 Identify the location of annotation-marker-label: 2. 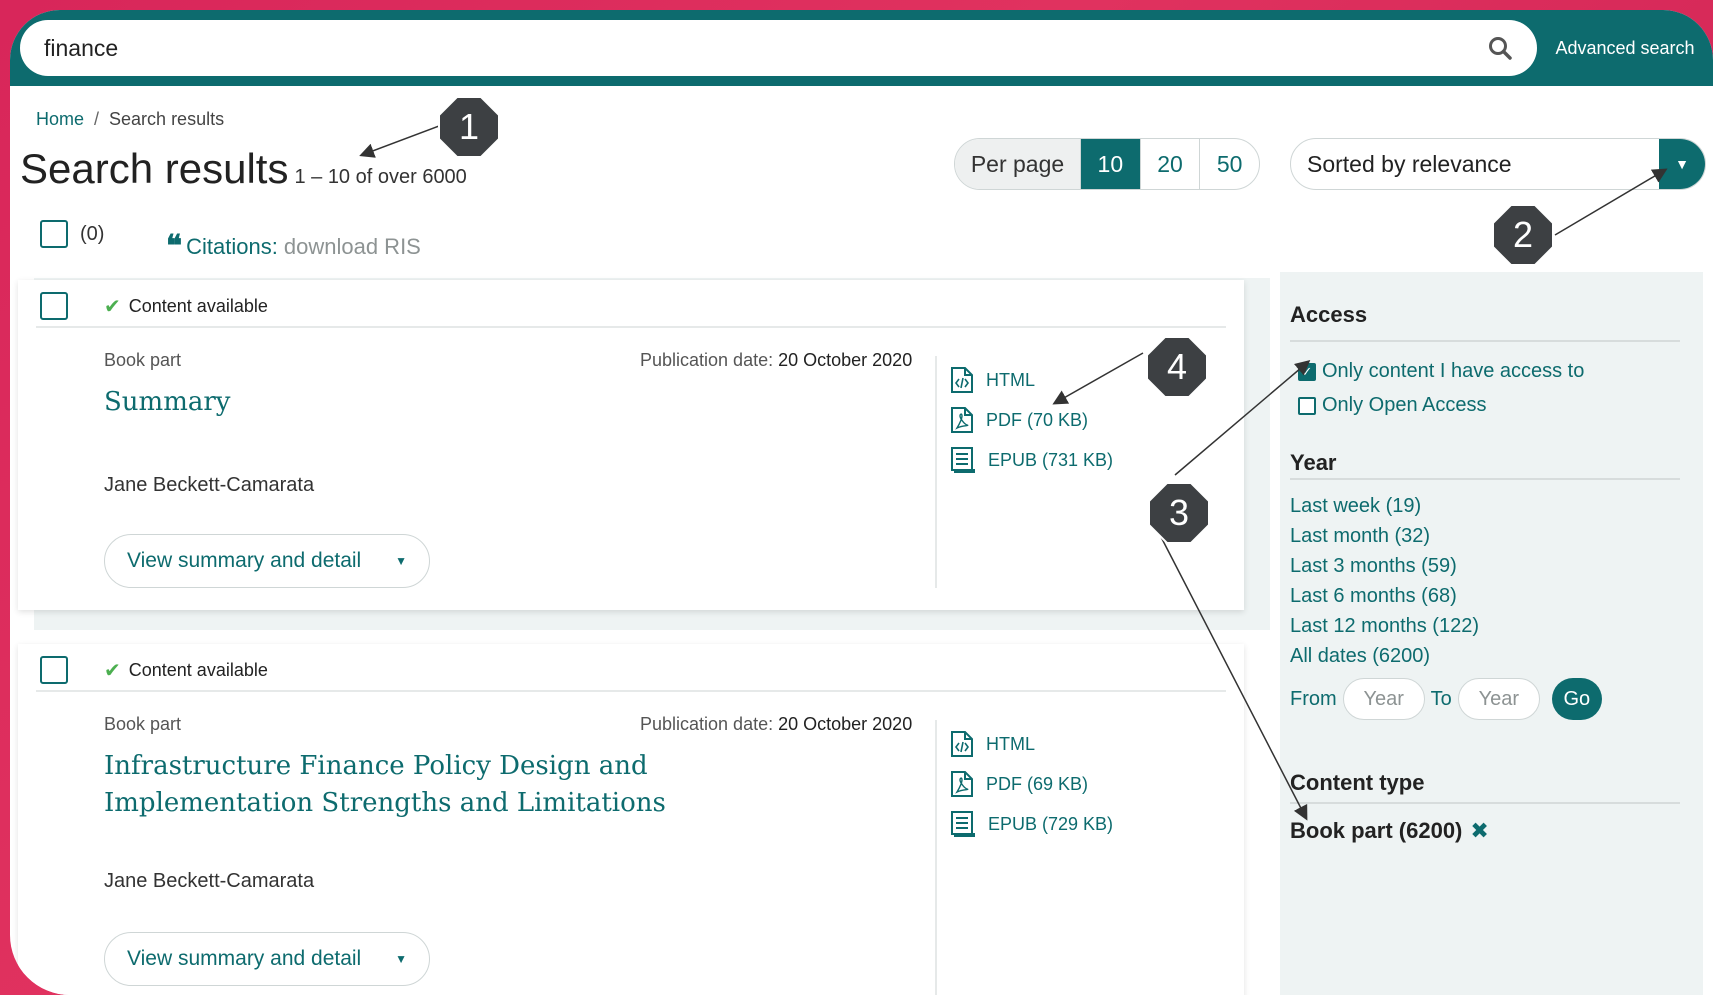
(1523, 234).